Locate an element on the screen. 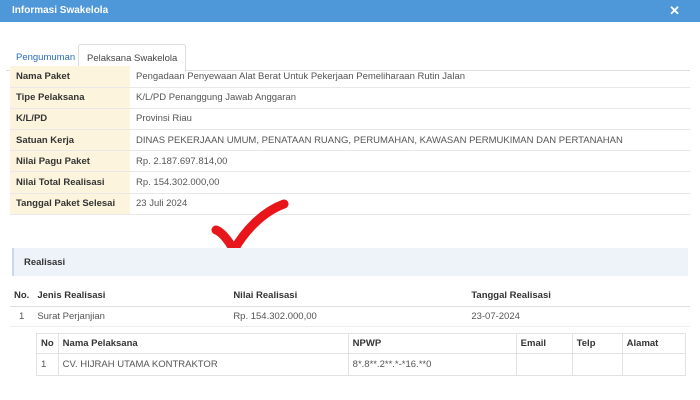 This screenshot has width=700, height=400. cell-alamat is located at coordinates (654, 364).